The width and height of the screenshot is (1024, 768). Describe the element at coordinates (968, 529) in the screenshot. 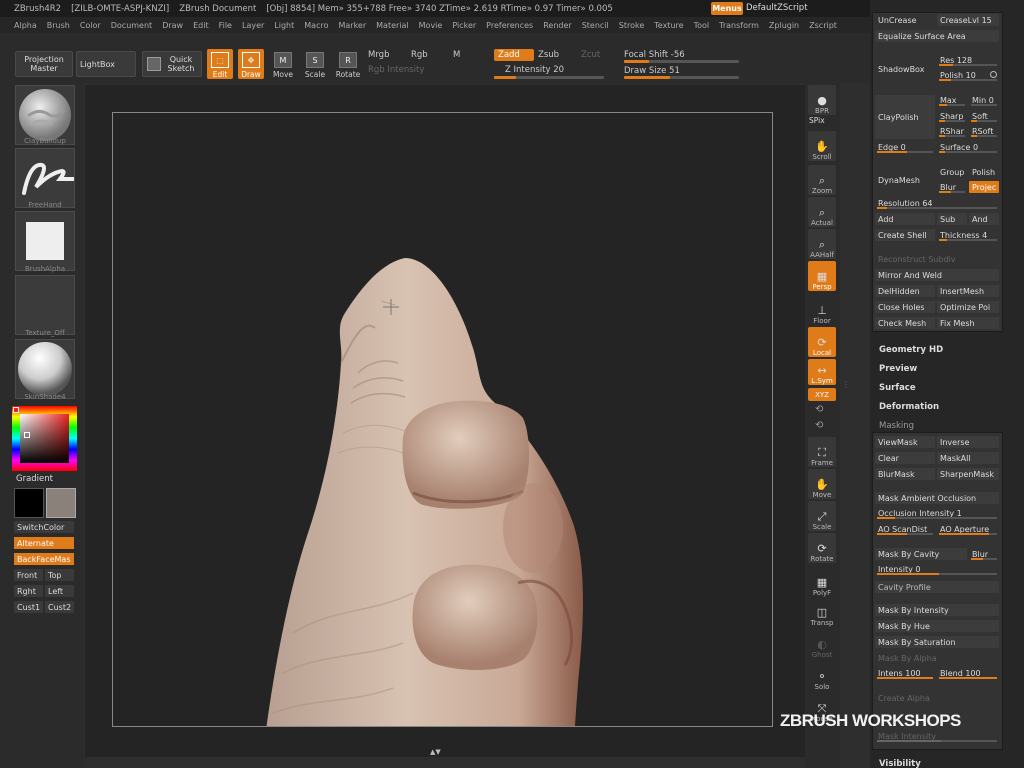

I see `ao-aperture-slider: AO Aperture` at that location.